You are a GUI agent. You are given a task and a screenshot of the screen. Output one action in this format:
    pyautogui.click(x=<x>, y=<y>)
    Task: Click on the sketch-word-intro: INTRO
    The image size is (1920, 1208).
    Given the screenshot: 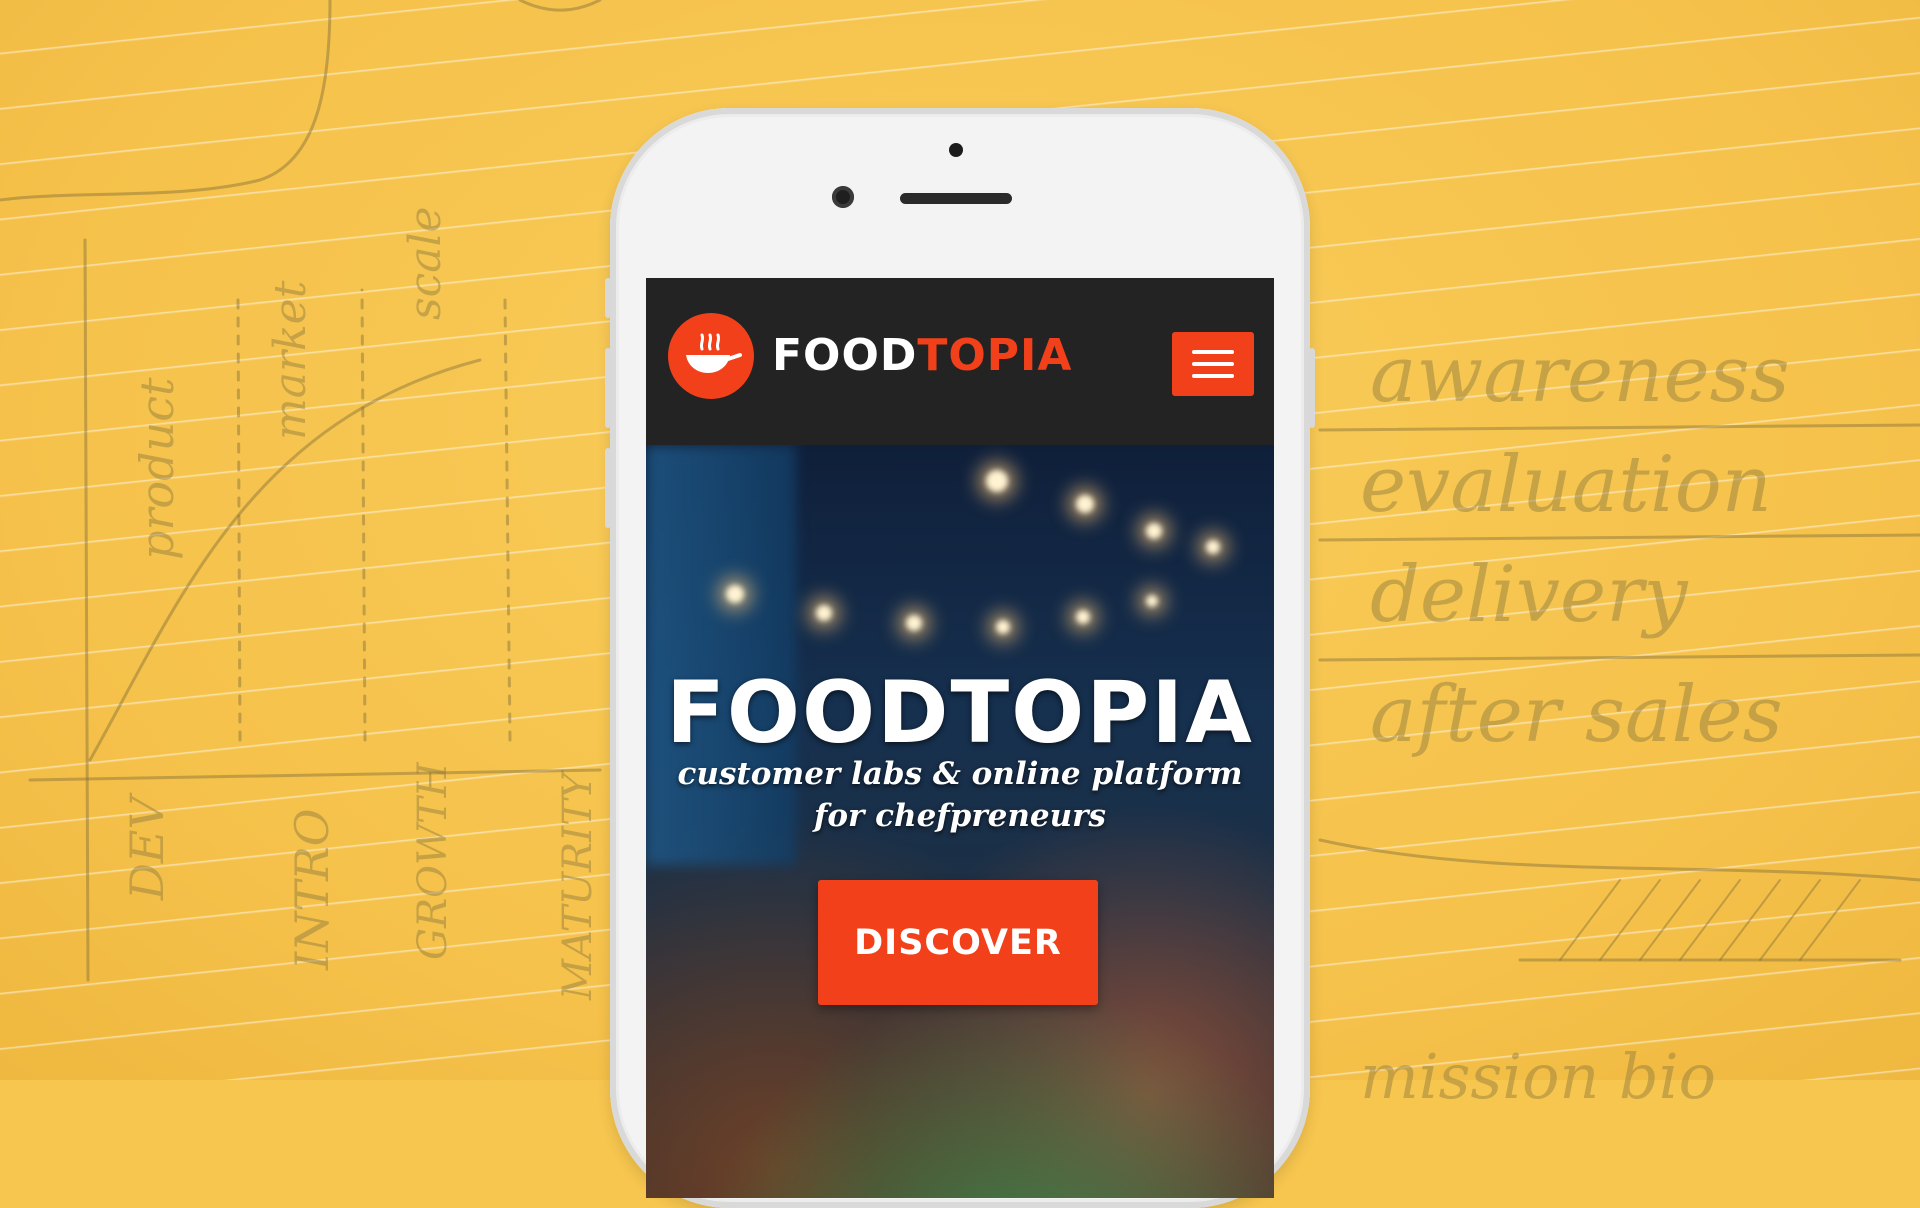 What is the action you would take?
    pyautogui.click(x=312, y=889)
    